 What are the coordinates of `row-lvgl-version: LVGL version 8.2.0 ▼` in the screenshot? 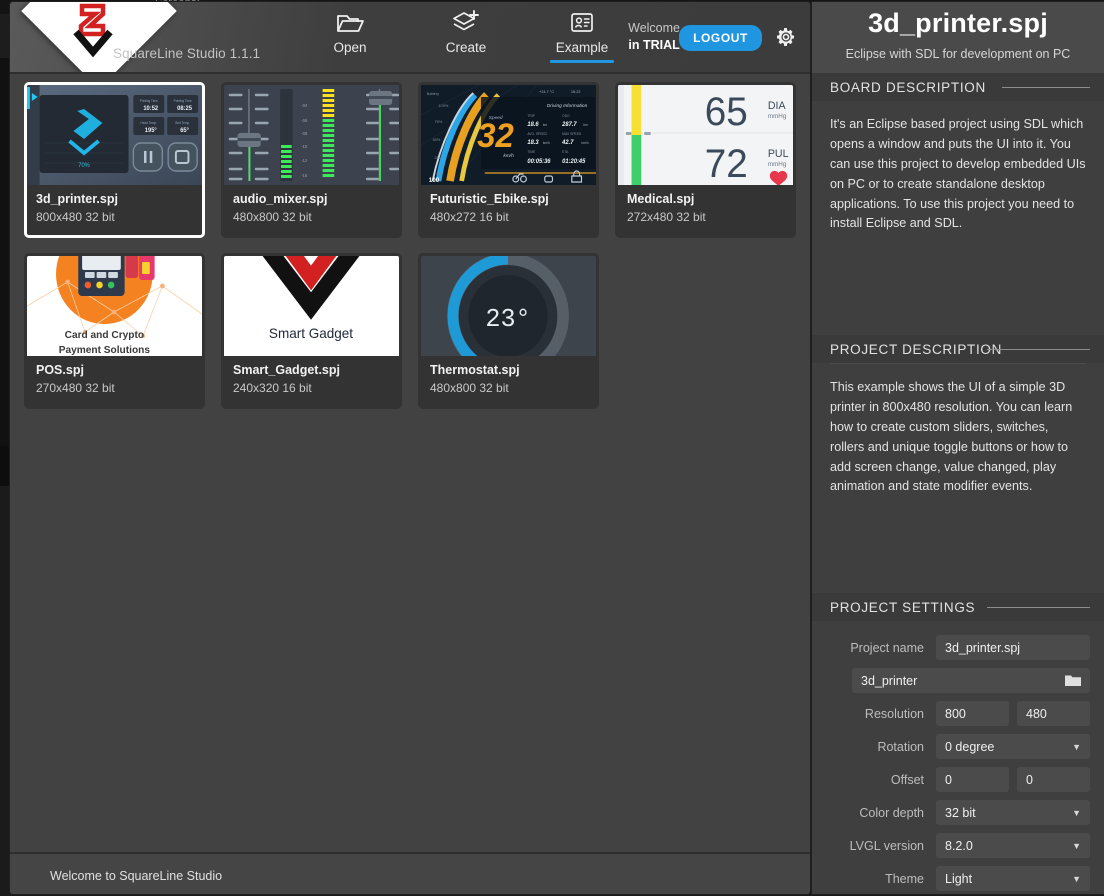 It's located at (958, 845).